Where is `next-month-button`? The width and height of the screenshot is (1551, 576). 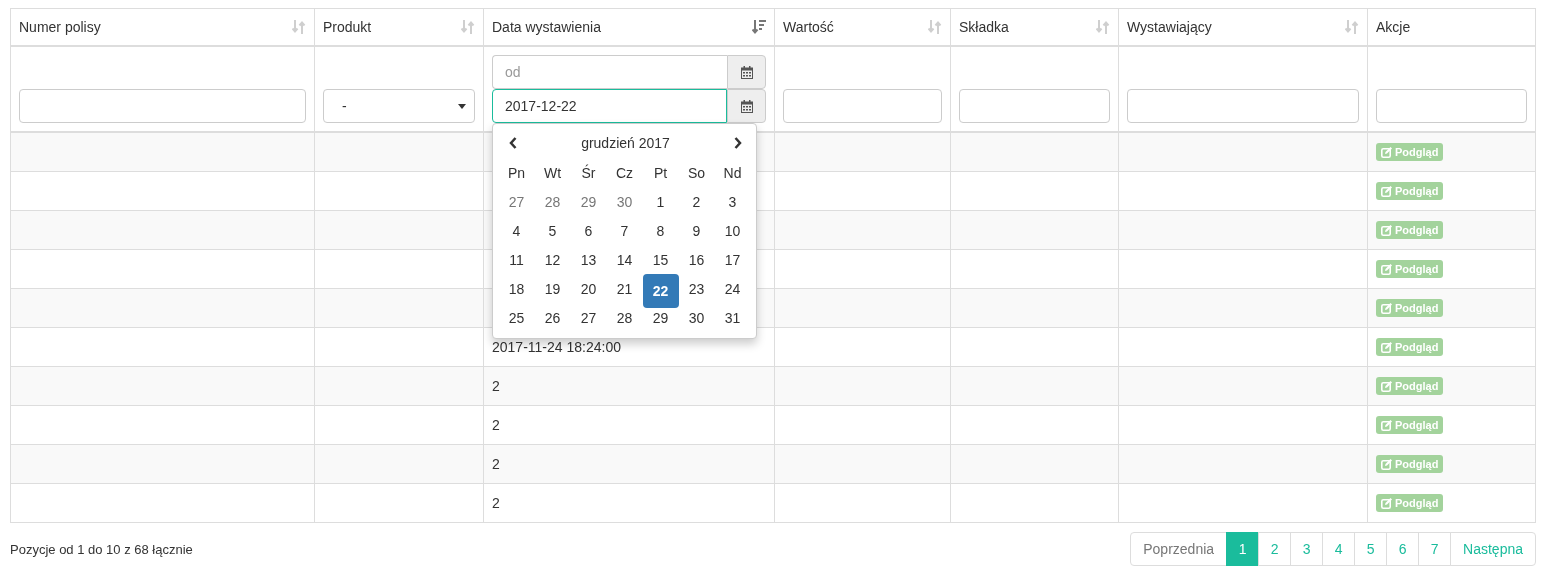
next-month-button is located at coordinates (738, 143).